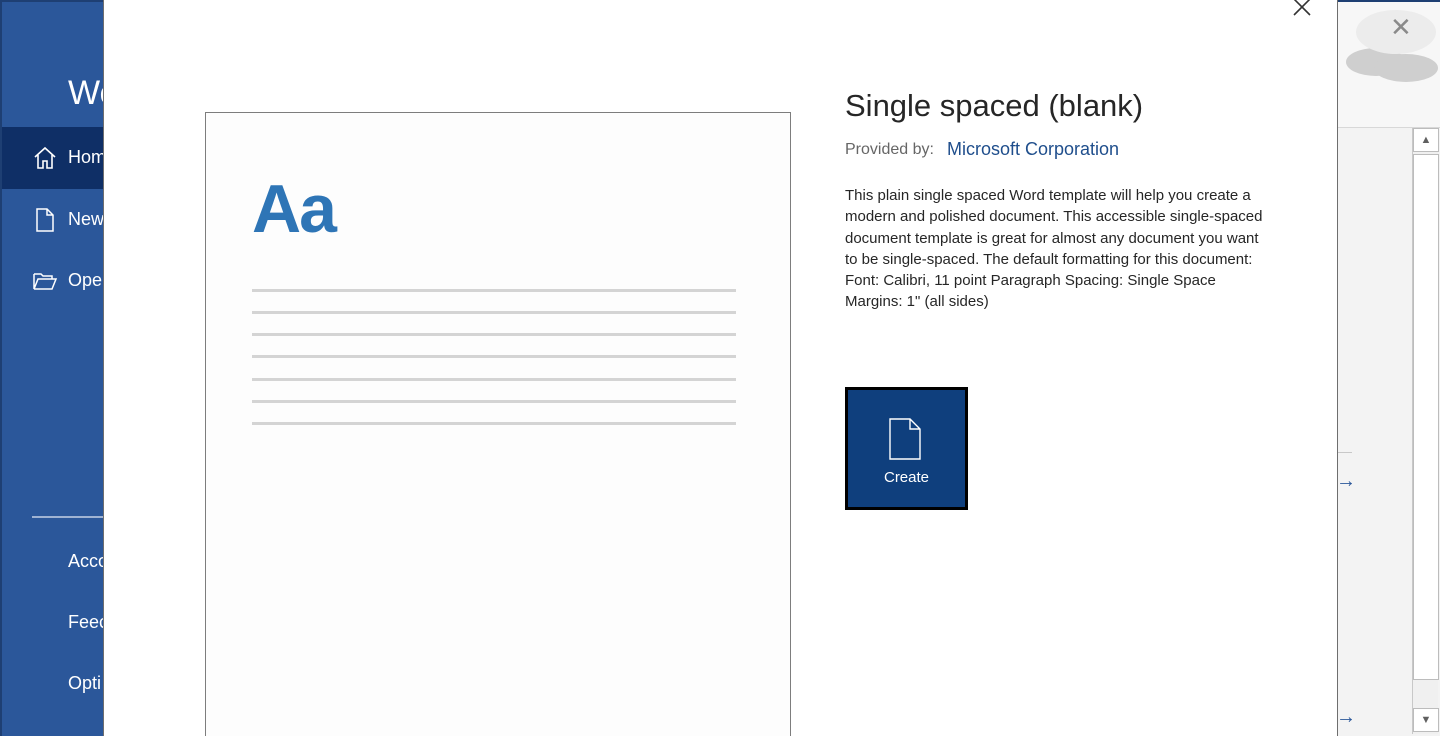 The image size is (1440, 736). What do you see at coordinates (1401, 27) in the screenshot?
I see `background-close-icon: ✕` at bounding box center [1401, 27].